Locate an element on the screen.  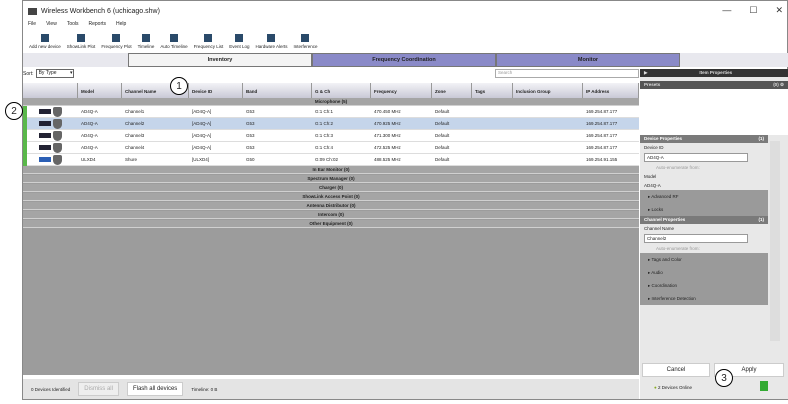
group-microphone: Microphone (5) is located at coordinates (331, 102).